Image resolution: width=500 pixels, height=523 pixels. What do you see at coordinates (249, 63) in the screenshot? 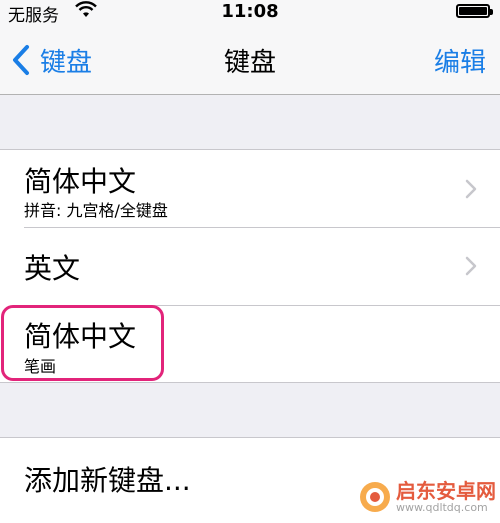
I see `page-title: 键盘` at bounding box center [249, 63].